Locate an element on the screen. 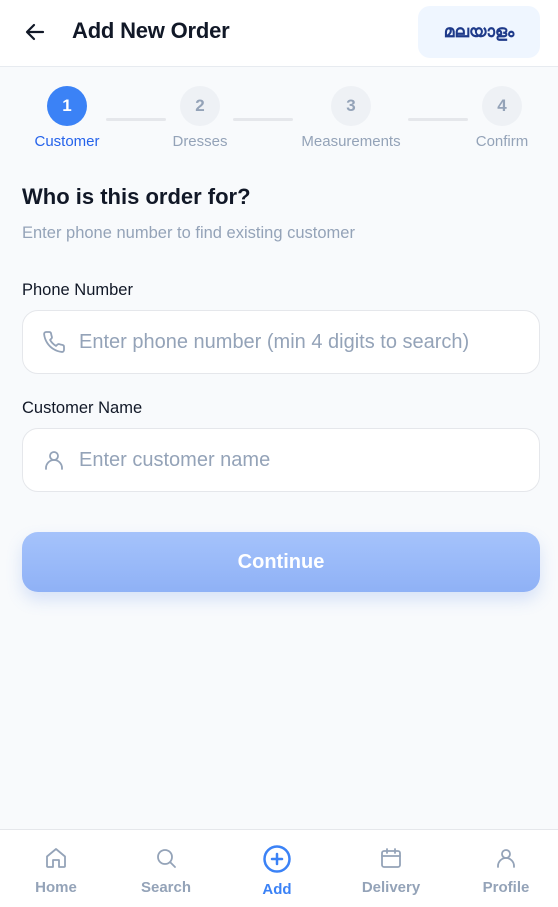  bottom-navigation: Home Search Add Delivery Profile is located at coordinates (279, 868).